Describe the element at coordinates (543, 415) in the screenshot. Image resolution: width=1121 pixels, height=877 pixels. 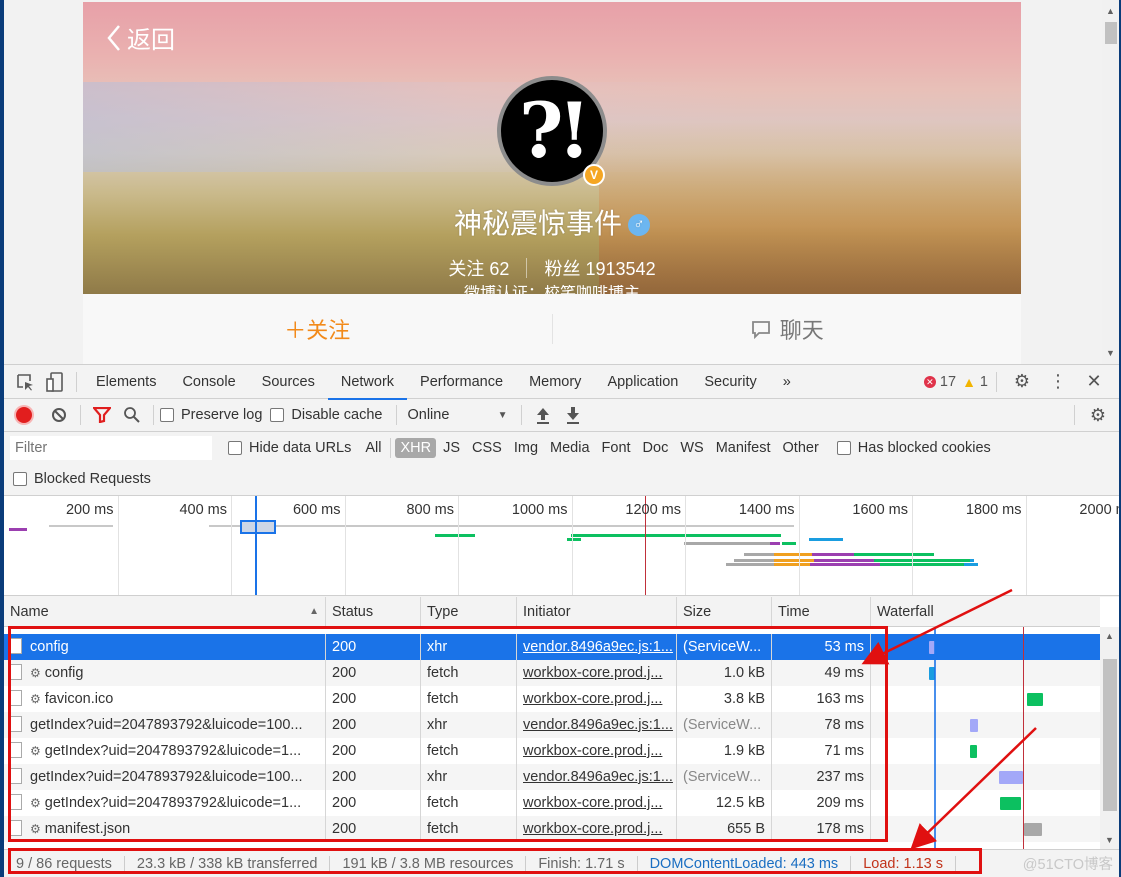
I see `import-har-upload-icon` at that location.